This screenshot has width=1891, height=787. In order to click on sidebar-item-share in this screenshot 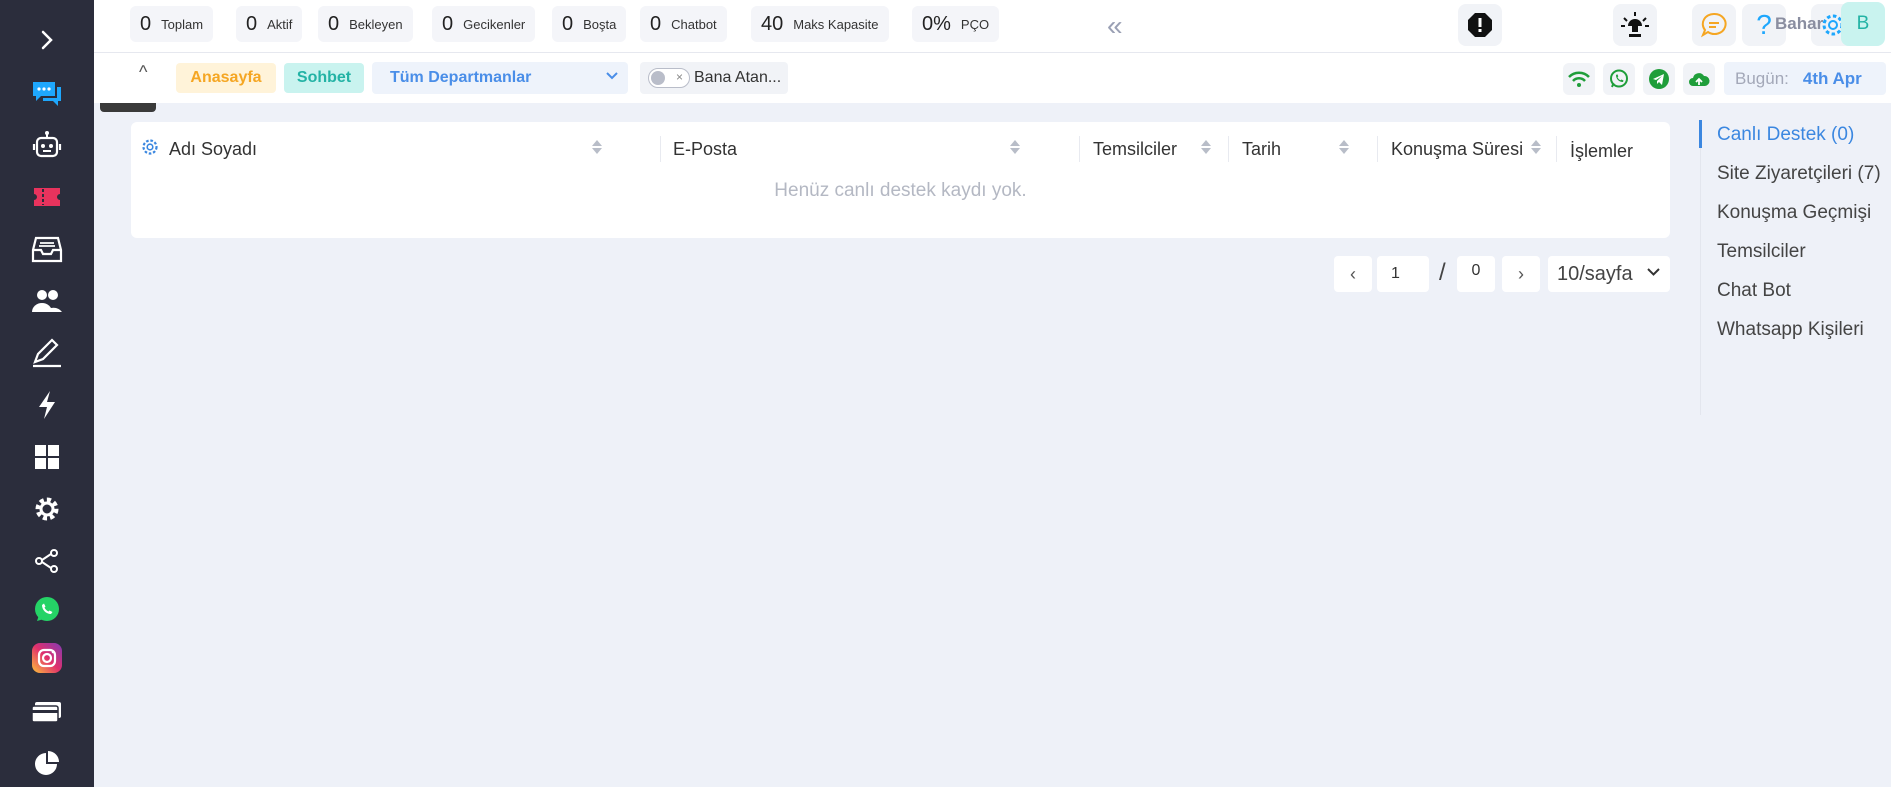, I will do `click(47, 561)`.